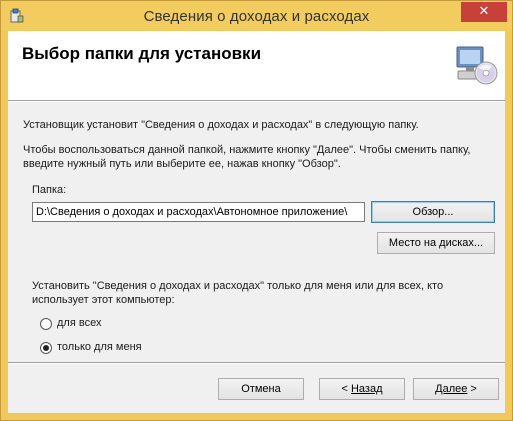 This screenshot has height=421, width=513. I want to click on radio-just-me-circle, so click(46, 348).